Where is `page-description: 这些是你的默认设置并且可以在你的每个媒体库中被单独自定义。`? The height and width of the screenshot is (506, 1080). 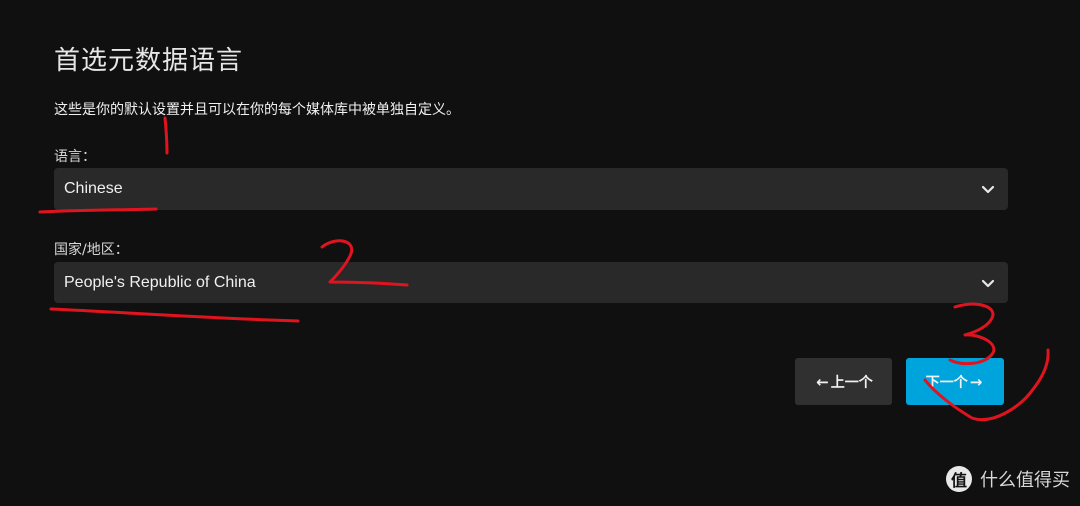 page-description: 这些是你的默认设置并且可以在你的每个媒体库中被单独自定义。 is located at coordinates (257, 110).